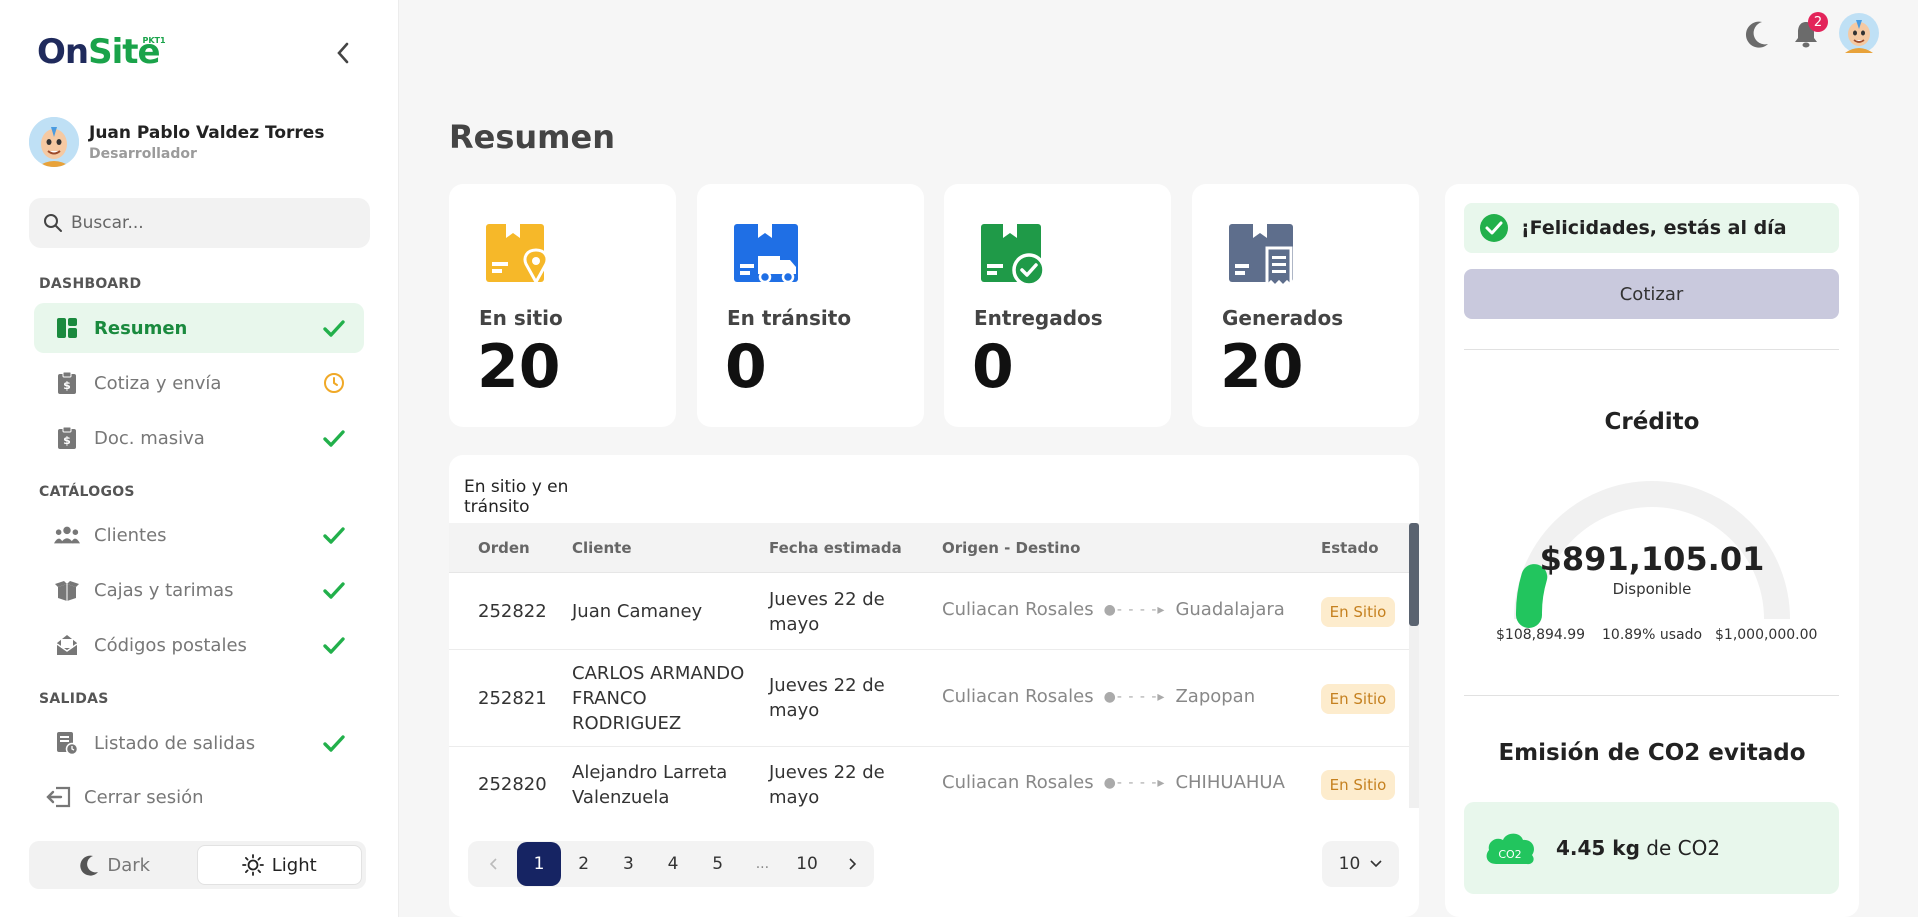 The width and height of the screenshot is (1918, 917). What do you see at coordinates (1859, 35) in the screenshot?
I see `topbar-avatar` at bounding box center [1859, 35].